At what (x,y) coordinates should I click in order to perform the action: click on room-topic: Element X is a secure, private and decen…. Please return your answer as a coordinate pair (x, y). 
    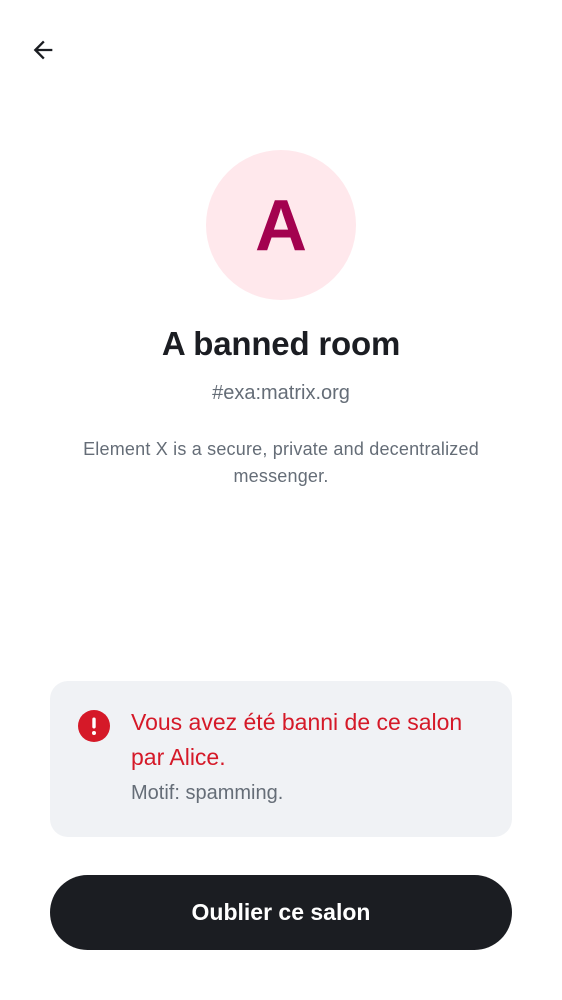
    Looking at the image, I should click on (281, 462).